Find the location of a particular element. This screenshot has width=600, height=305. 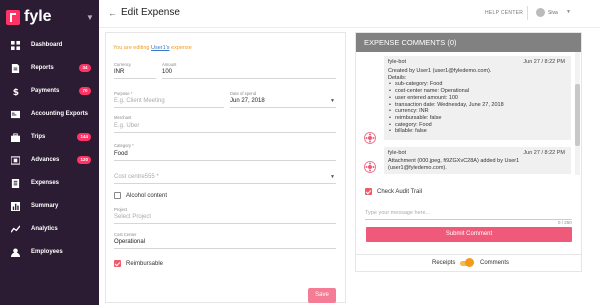

sidebar-item-reports: Reports 34 is located at coordinates (49, 69).